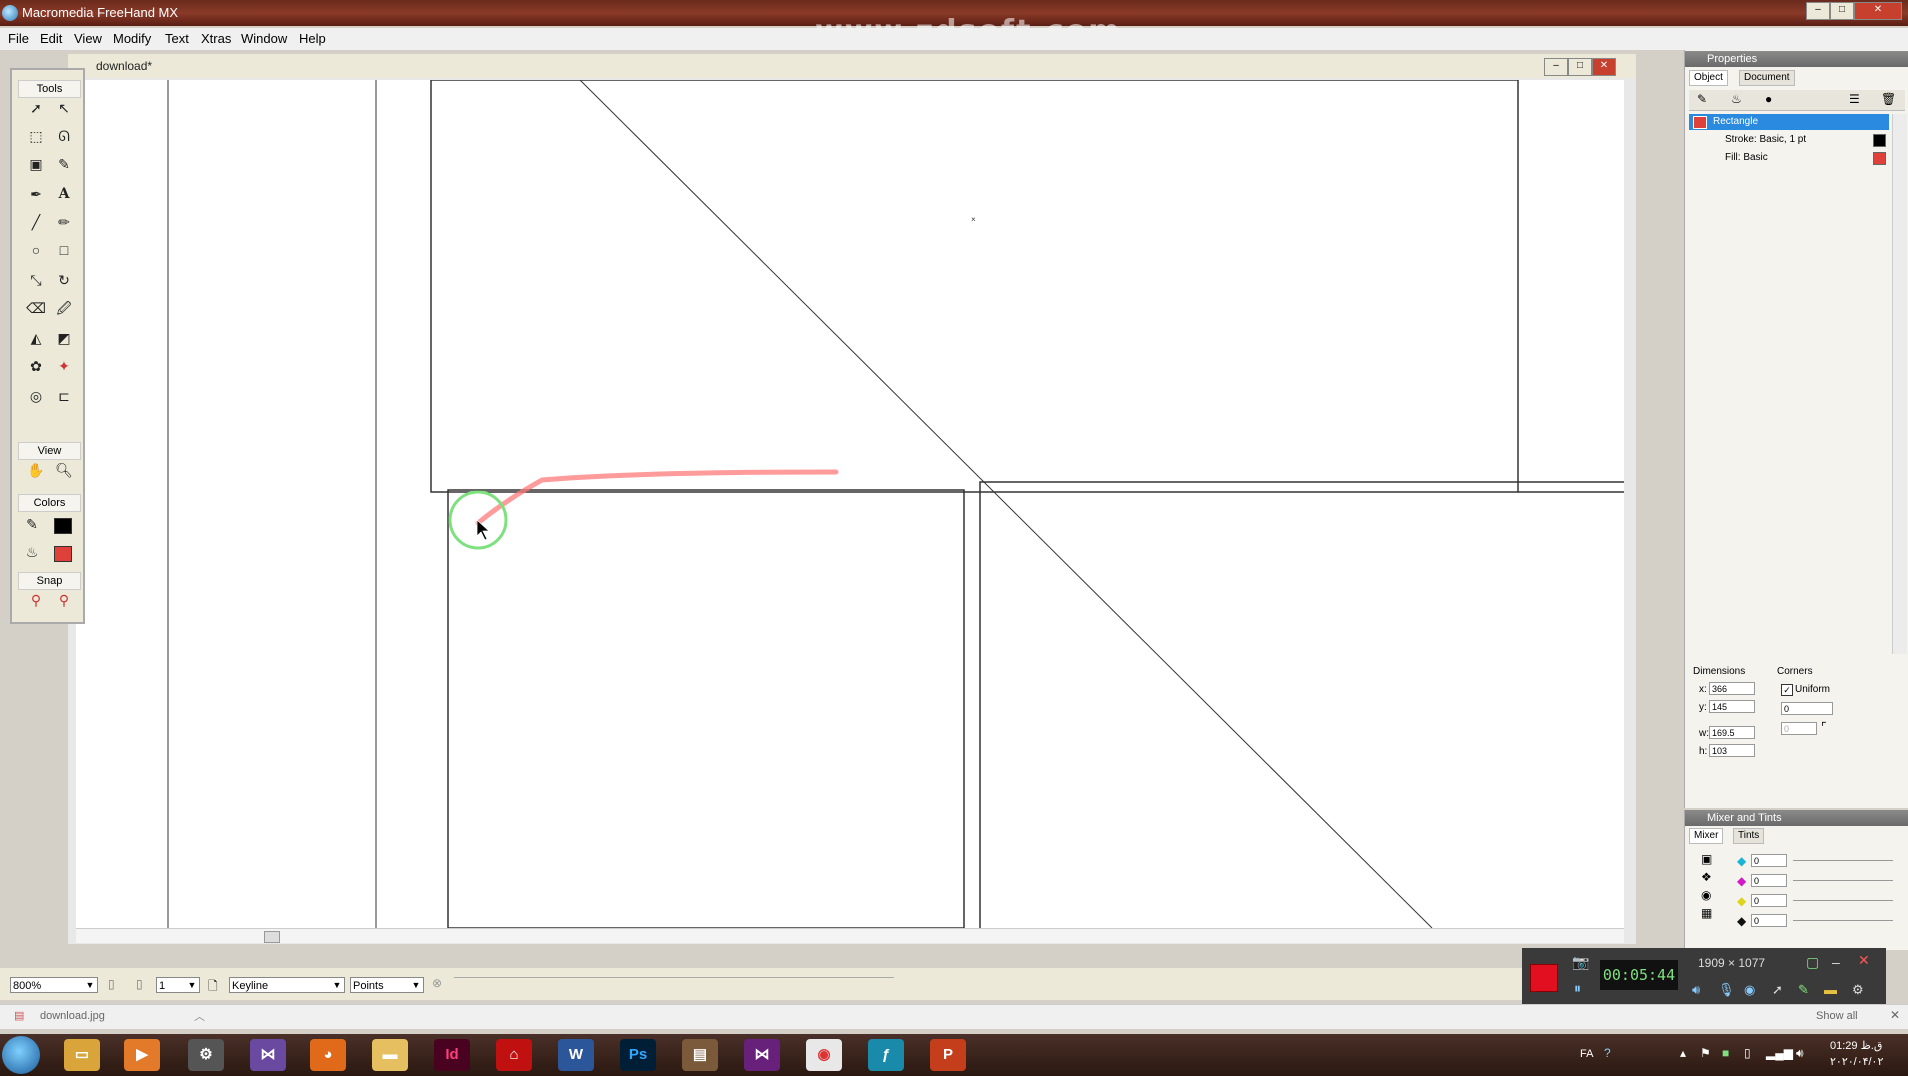 The image size is (1908, 1076). What do you see at coordinates (1732, 750) in the screenshot?
I see `h-field: 103` at bounding box center [1732, 750].